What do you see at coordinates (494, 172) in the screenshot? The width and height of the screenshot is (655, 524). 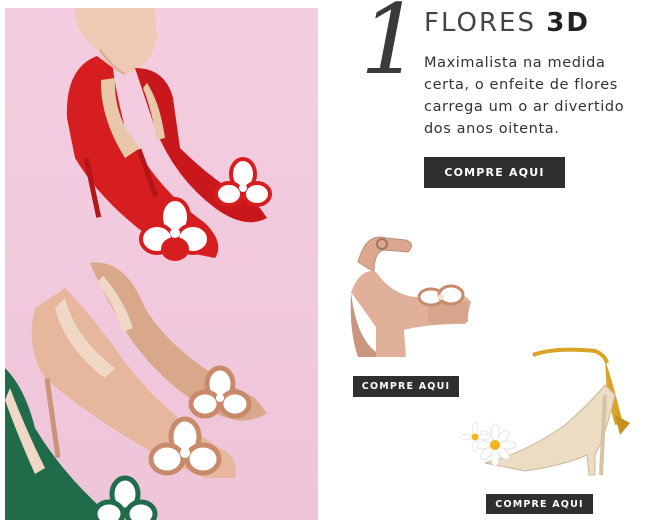 I see `compre-aqui-button-main: COMPRE AQUI` at bounding box center [494, 172].